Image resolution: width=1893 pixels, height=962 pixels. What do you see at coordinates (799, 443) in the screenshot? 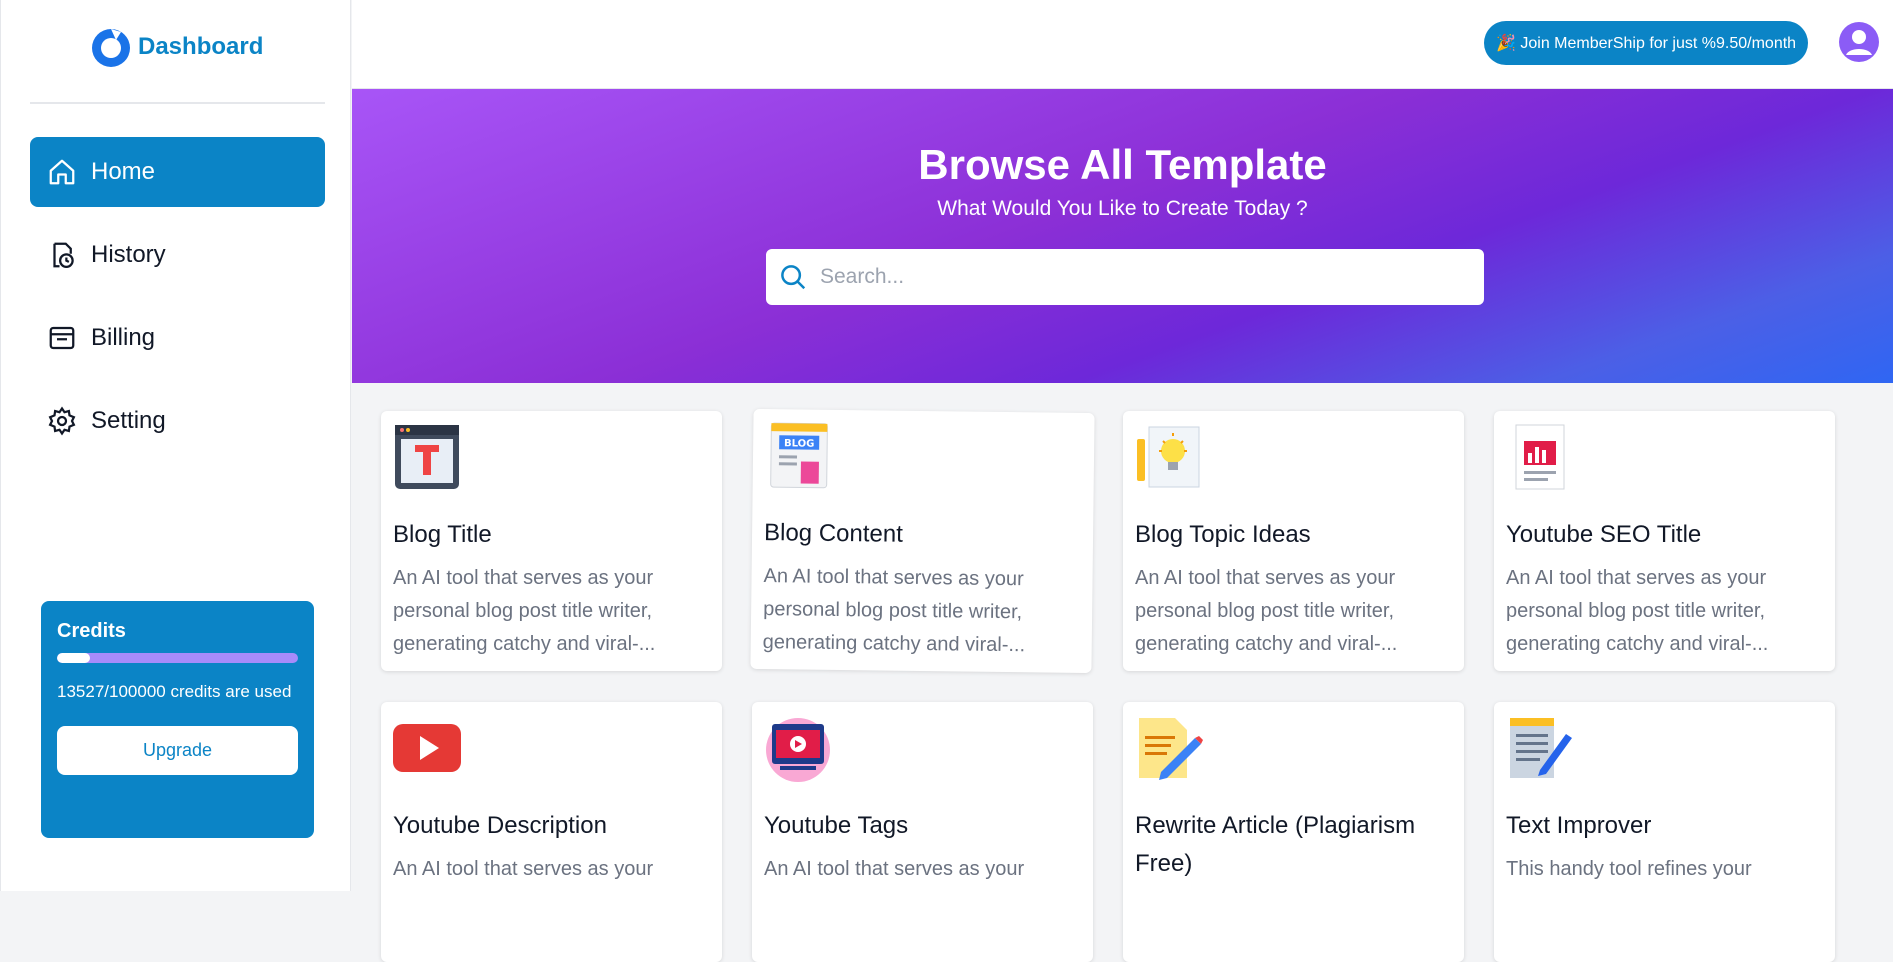
I see `svg-text: BLOG` at bounding box center [799, 443].